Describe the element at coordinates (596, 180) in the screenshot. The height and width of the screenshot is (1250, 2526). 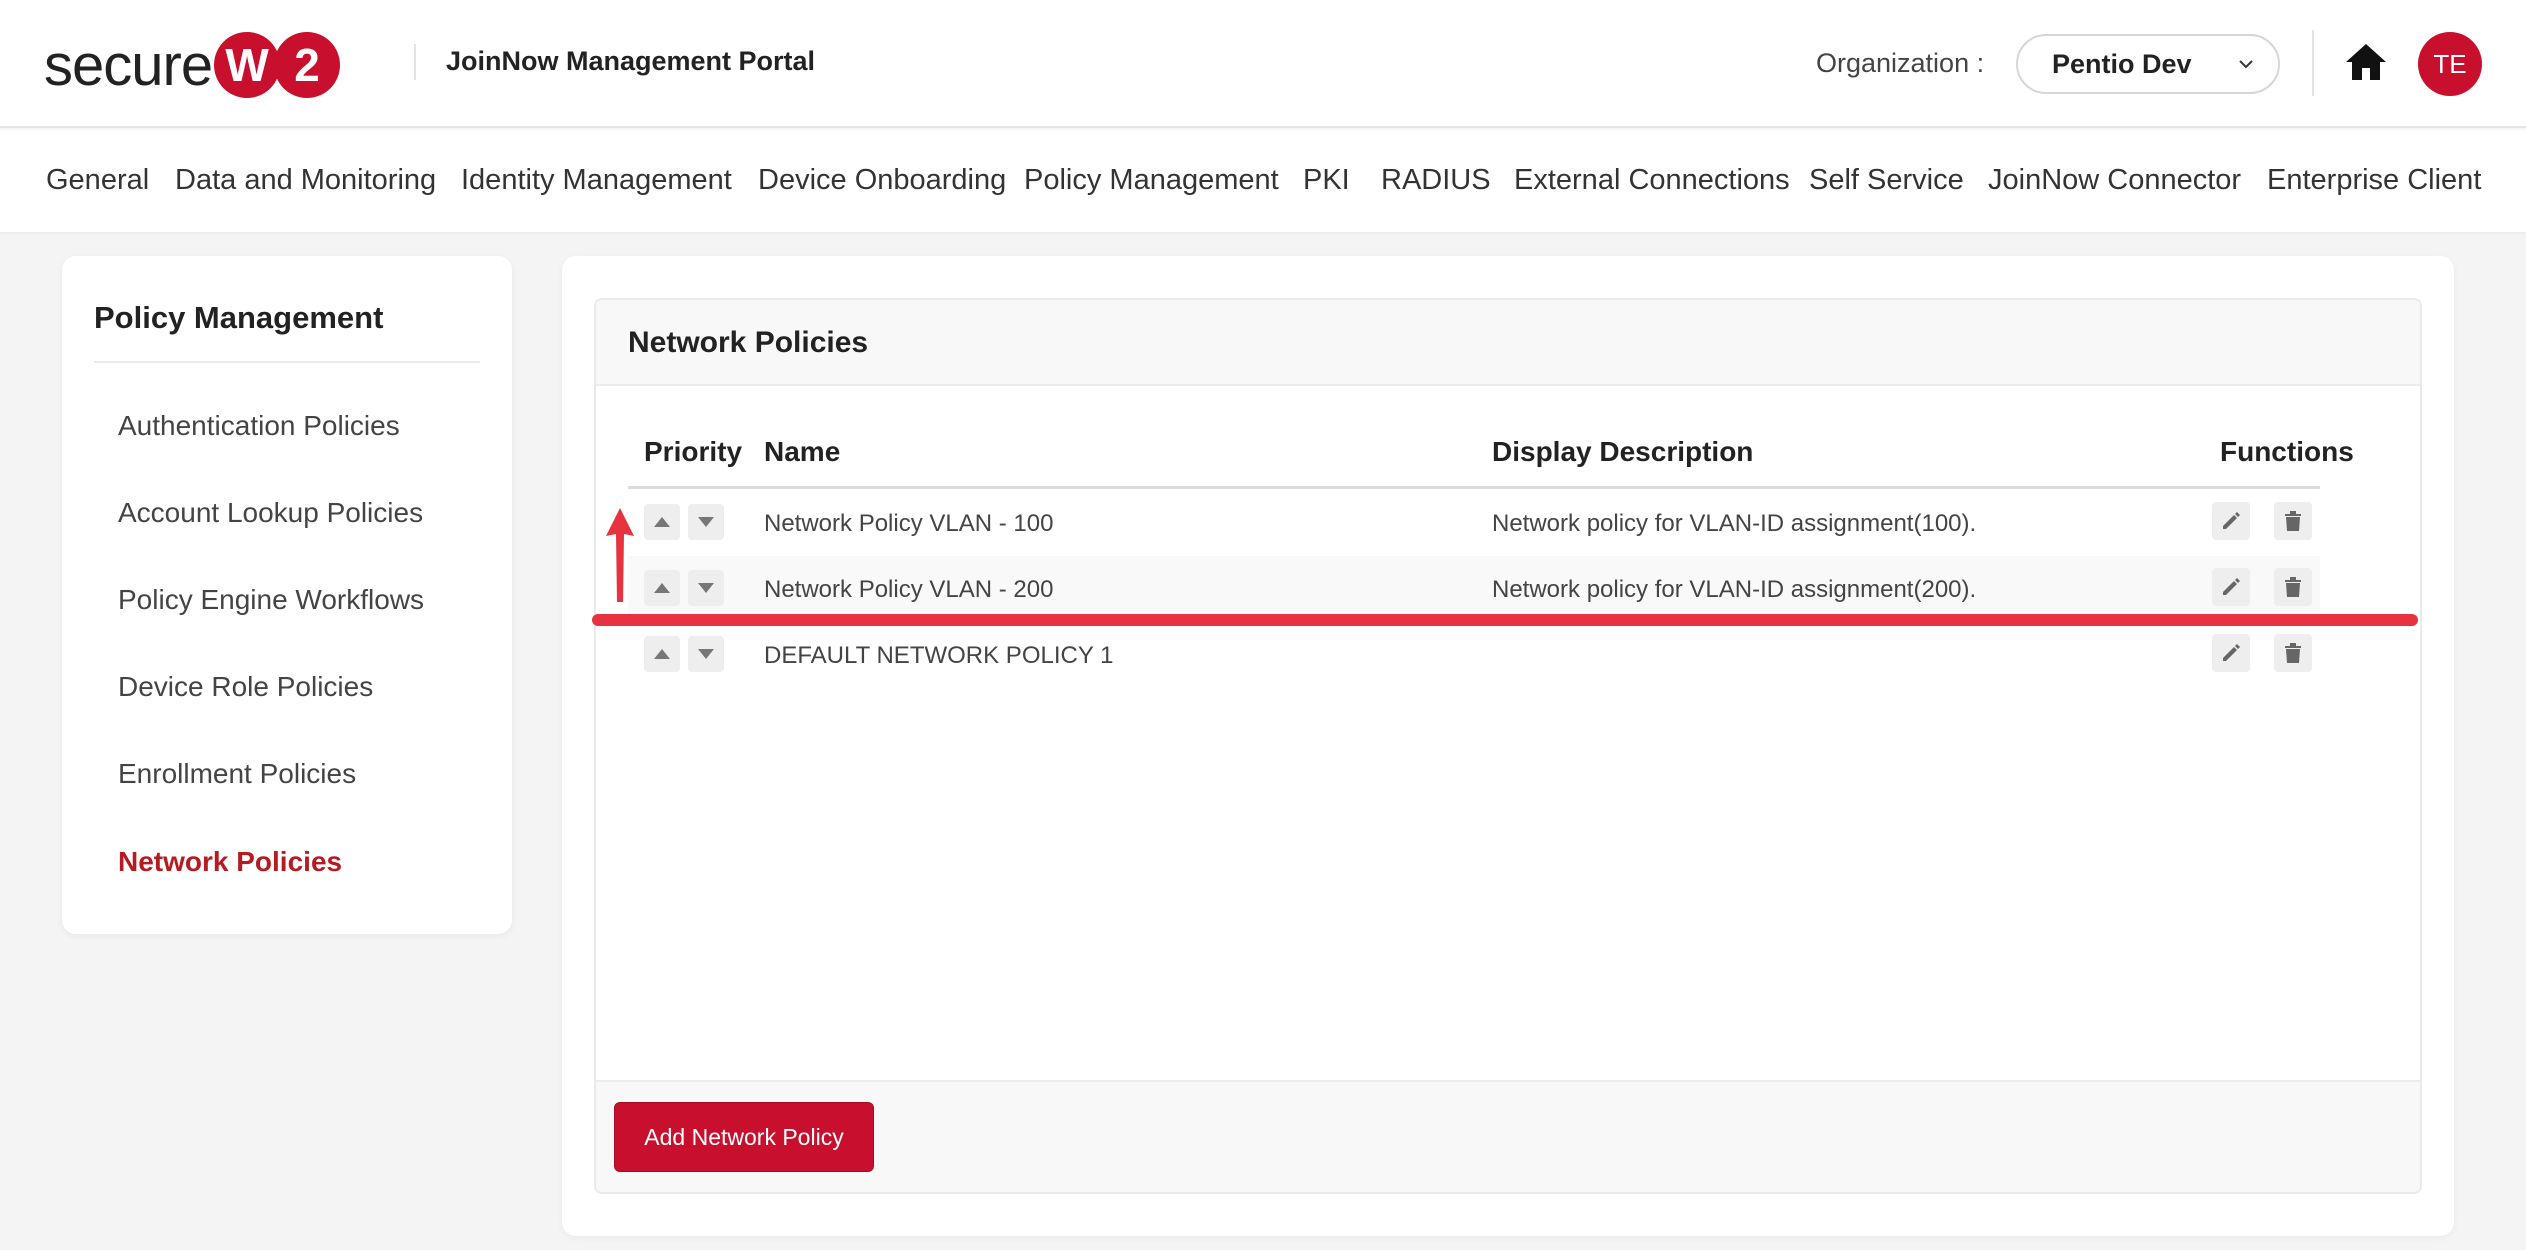
I see `nav-identity-management: Identity Management` at that location.